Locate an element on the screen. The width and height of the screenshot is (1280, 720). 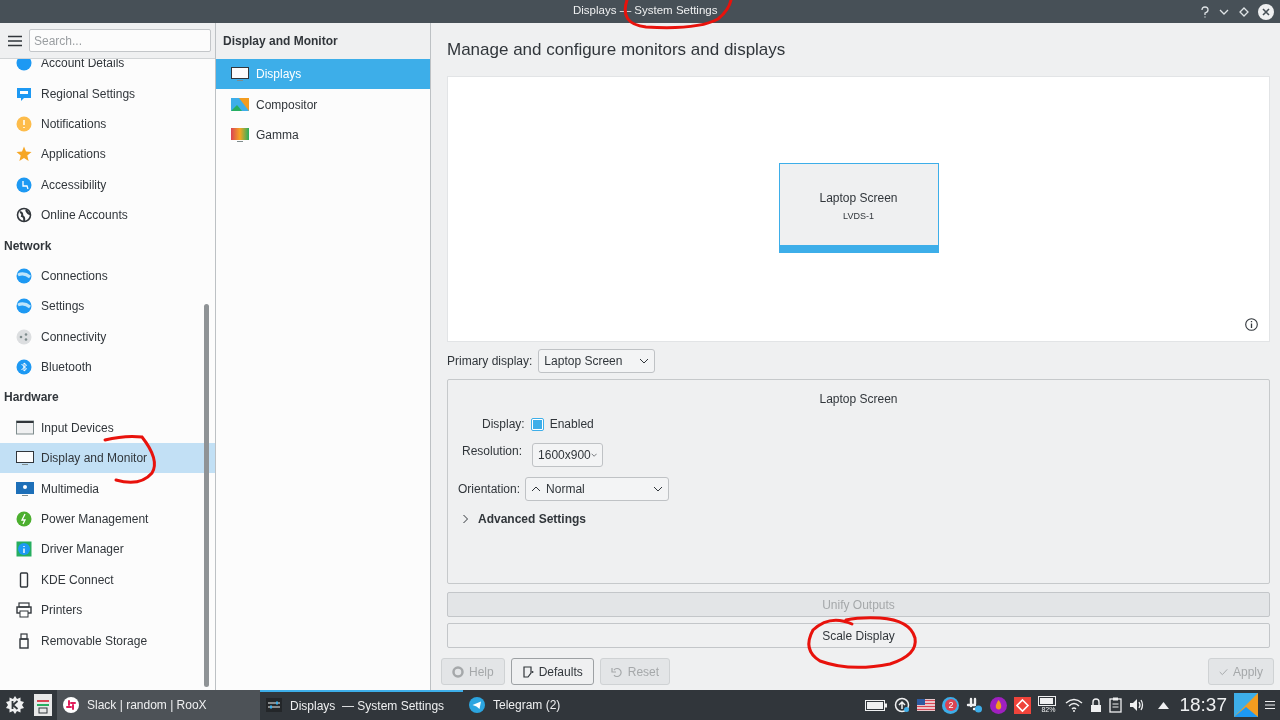
sidebar-item: Driver Manager is located at coordinates (107, 549).